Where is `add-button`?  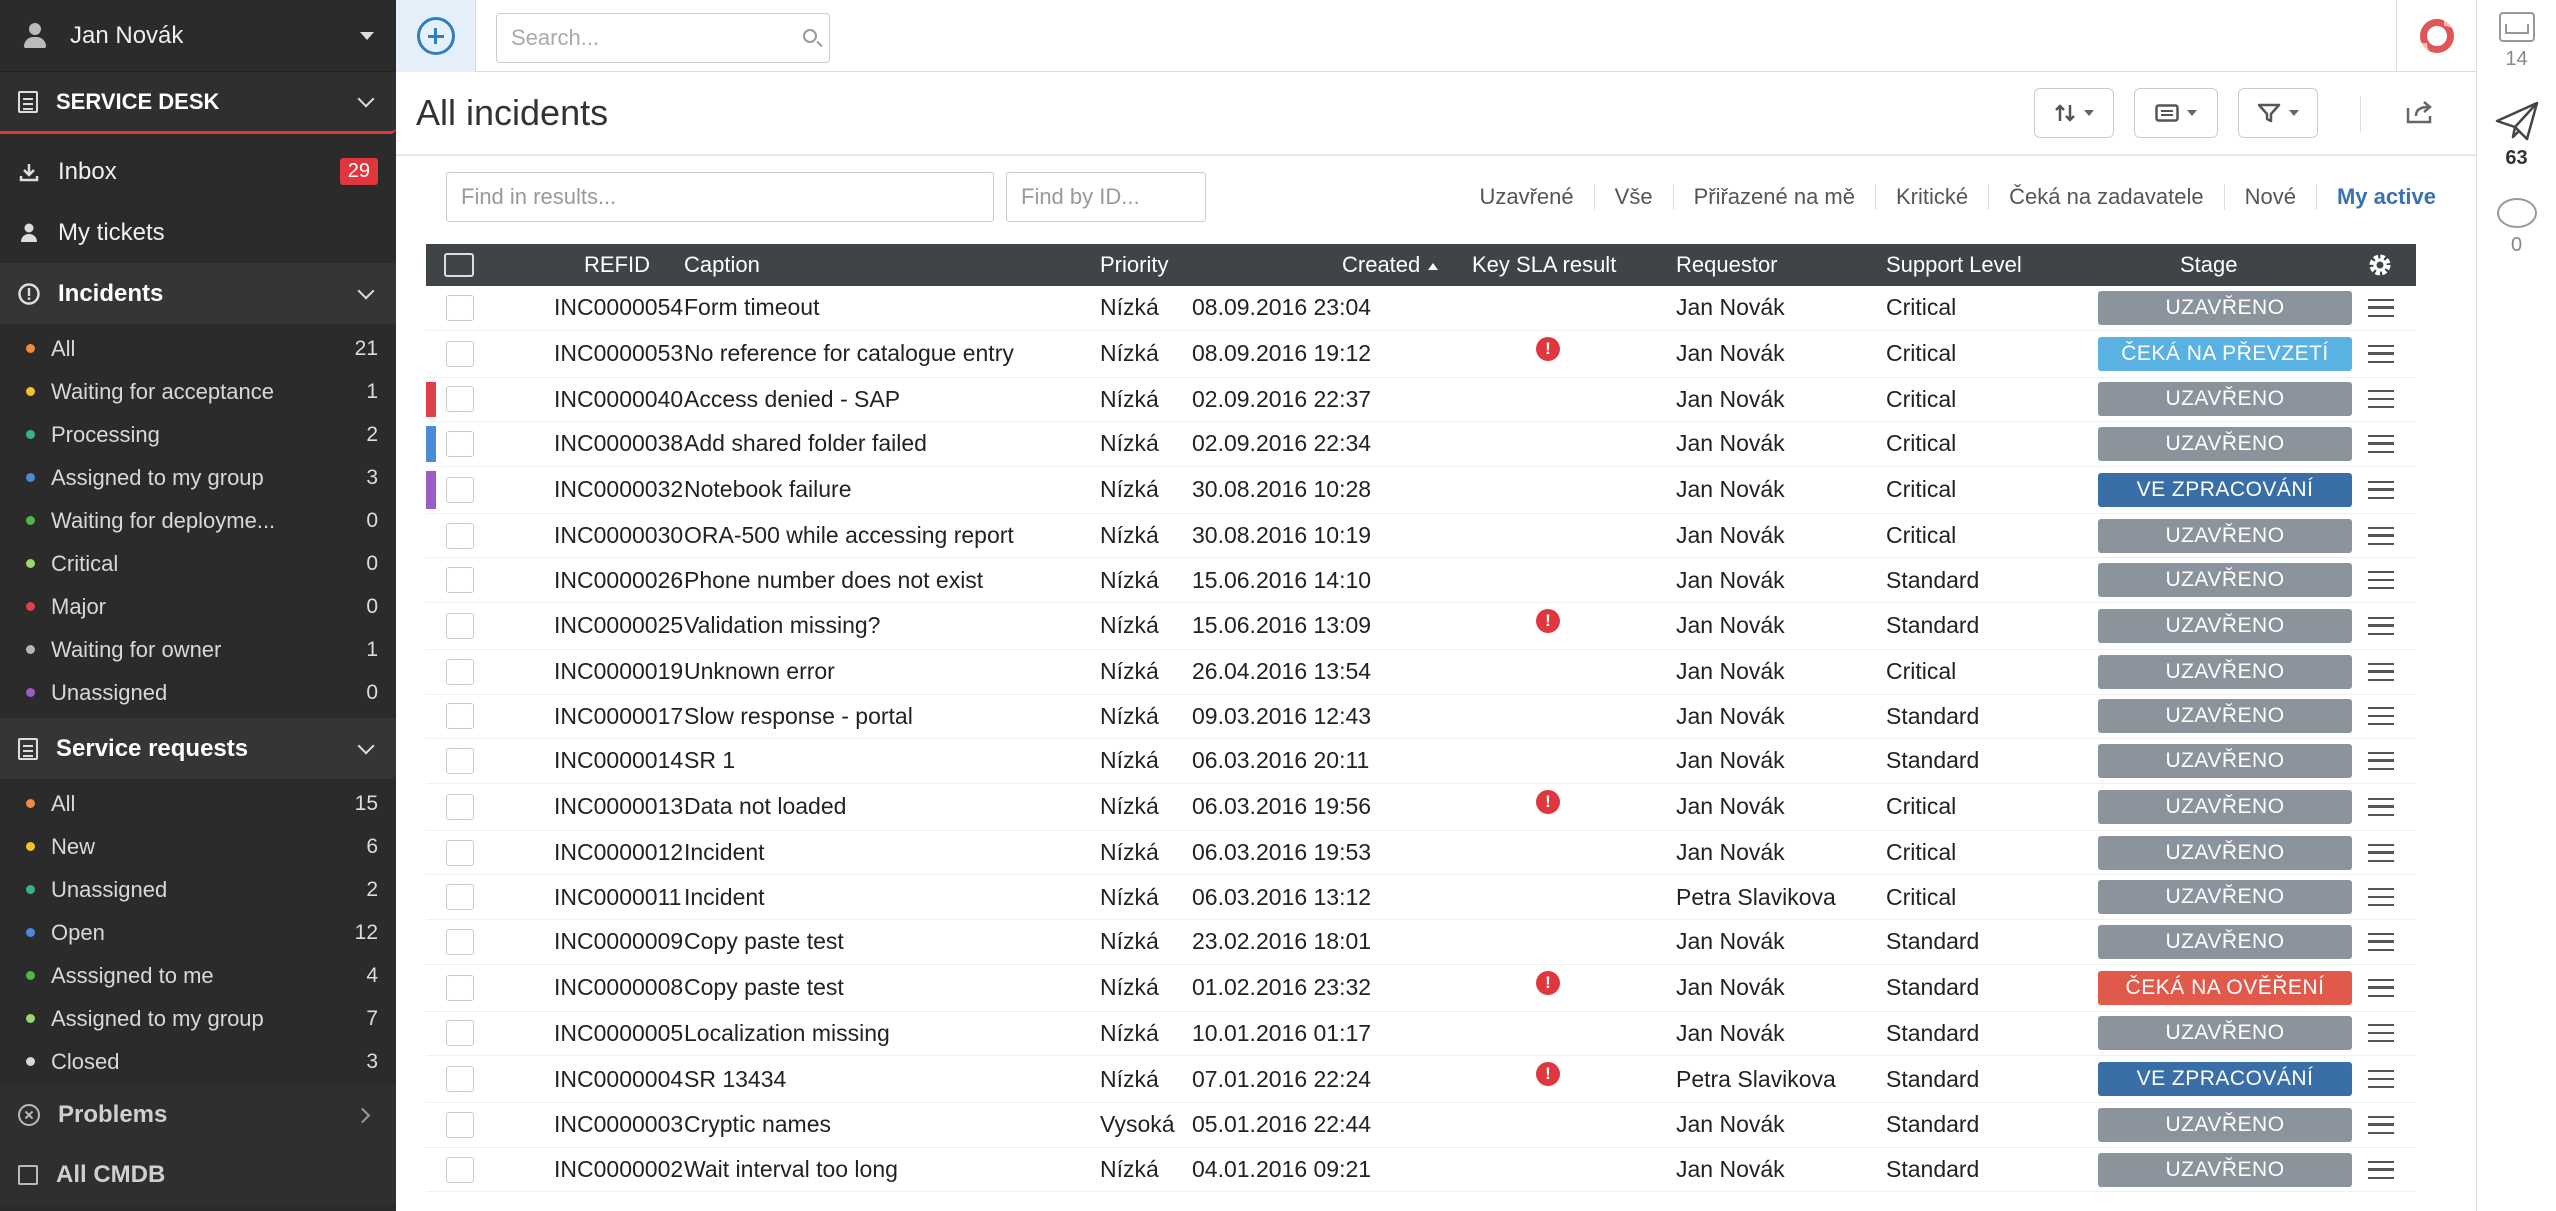
add-button is located at coordinates (436, 36).